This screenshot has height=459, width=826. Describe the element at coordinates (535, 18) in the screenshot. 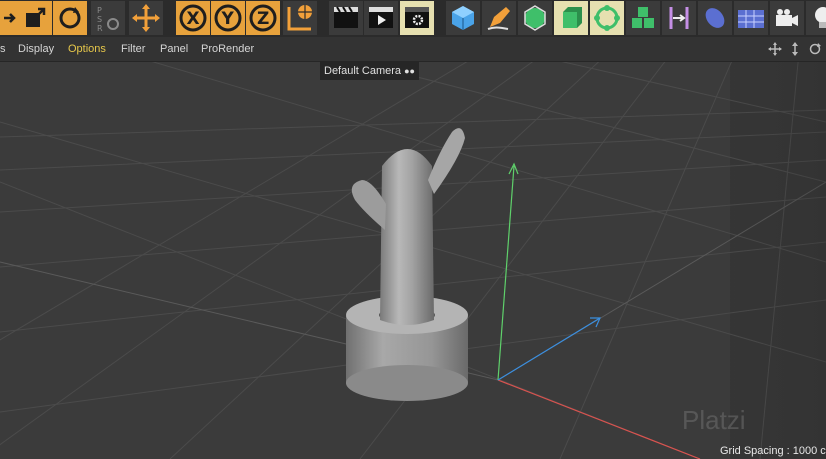

I see `subdivision-icon` at that location.